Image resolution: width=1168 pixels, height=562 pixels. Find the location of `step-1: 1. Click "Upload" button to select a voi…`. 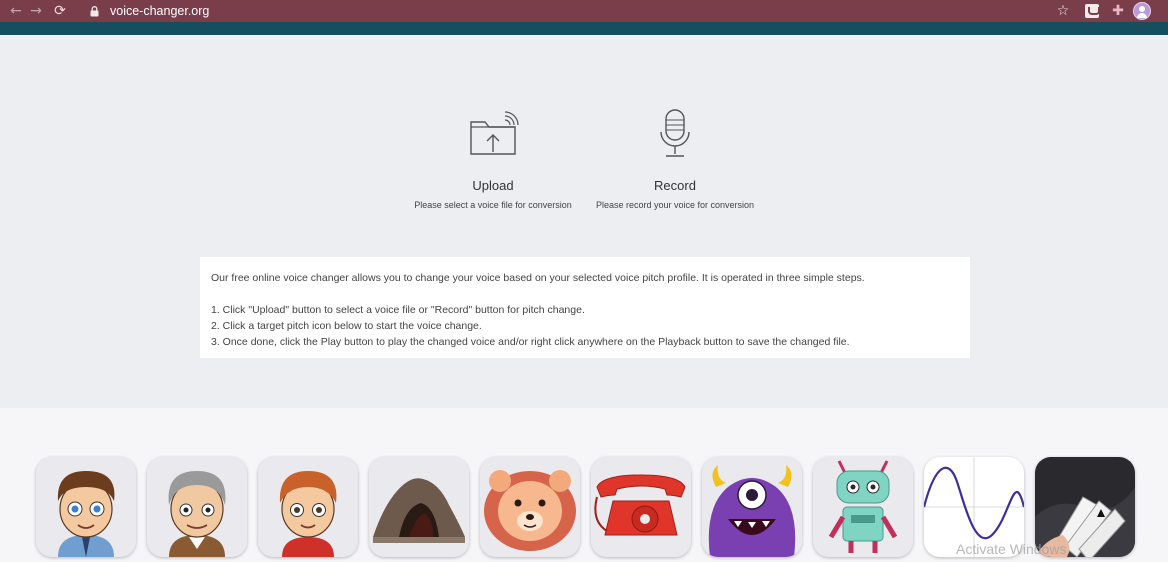

step-1: 1. Click "Upload" button to select a voi… is located at coordinates (398, 310).